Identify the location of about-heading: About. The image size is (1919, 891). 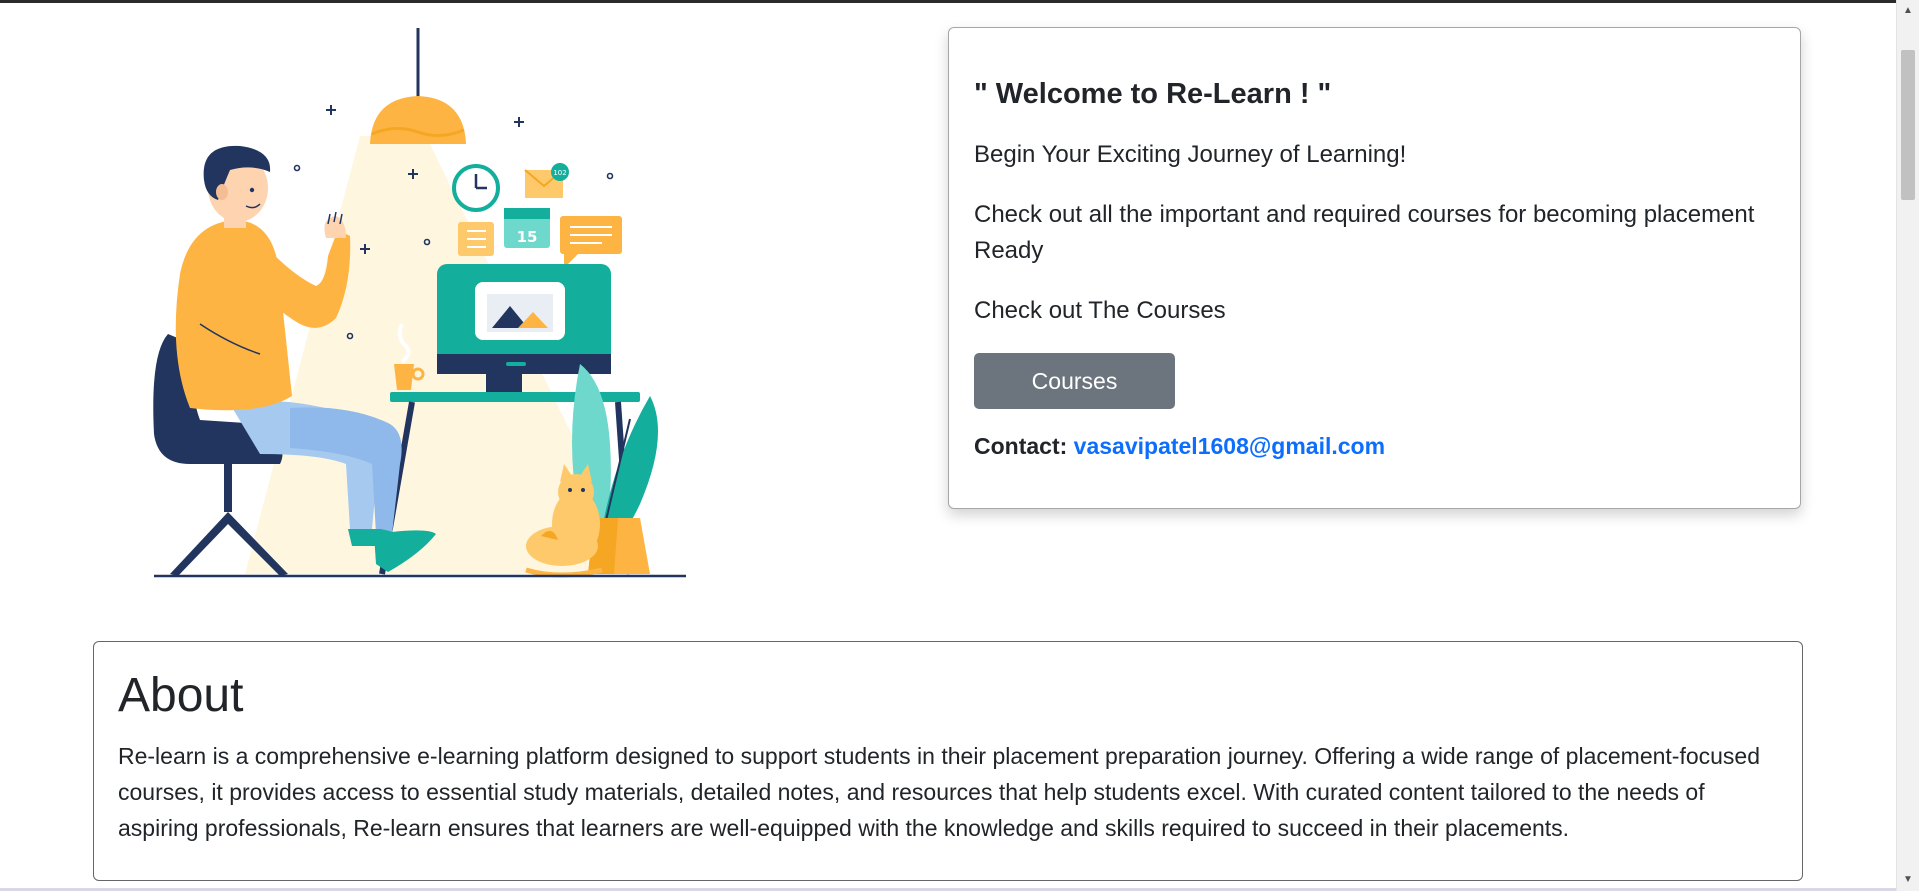
(181, 695).